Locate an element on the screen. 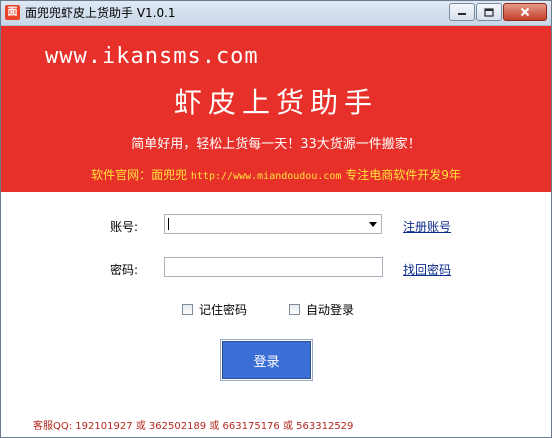 The image size is (552, 438). account-combobox is located at coordinates (273, 224).